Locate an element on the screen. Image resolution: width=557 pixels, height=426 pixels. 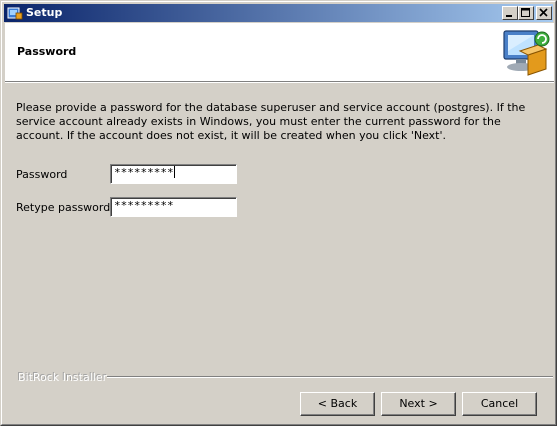
retype-password-input-bevel is located at coordinates (173, 207).